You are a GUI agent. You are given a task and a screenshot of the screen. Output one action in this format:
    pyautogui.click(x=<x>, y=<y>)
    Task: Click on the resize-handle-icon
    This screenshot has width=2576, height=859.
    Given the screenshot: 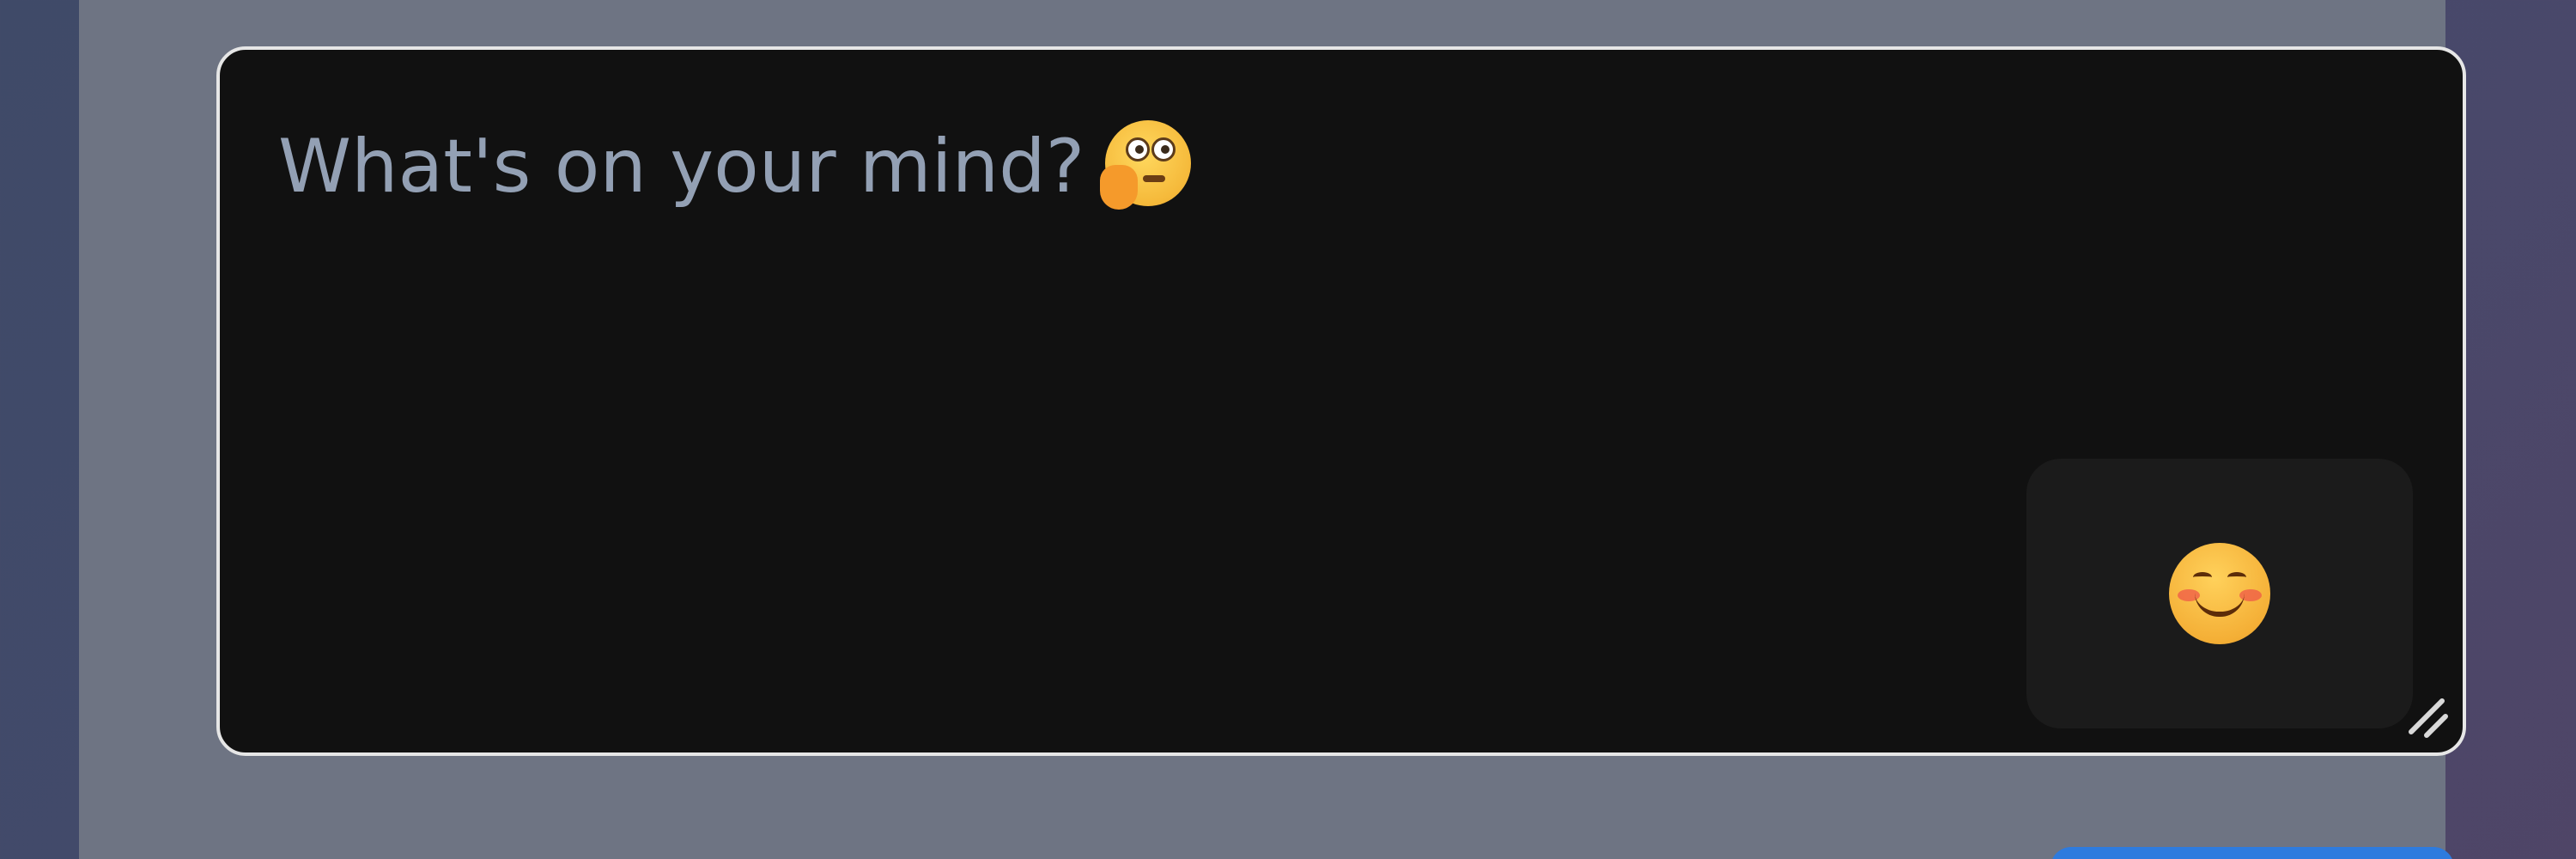 What is the action you would take?
    pyautogui.click(x=2427, y=716)
    